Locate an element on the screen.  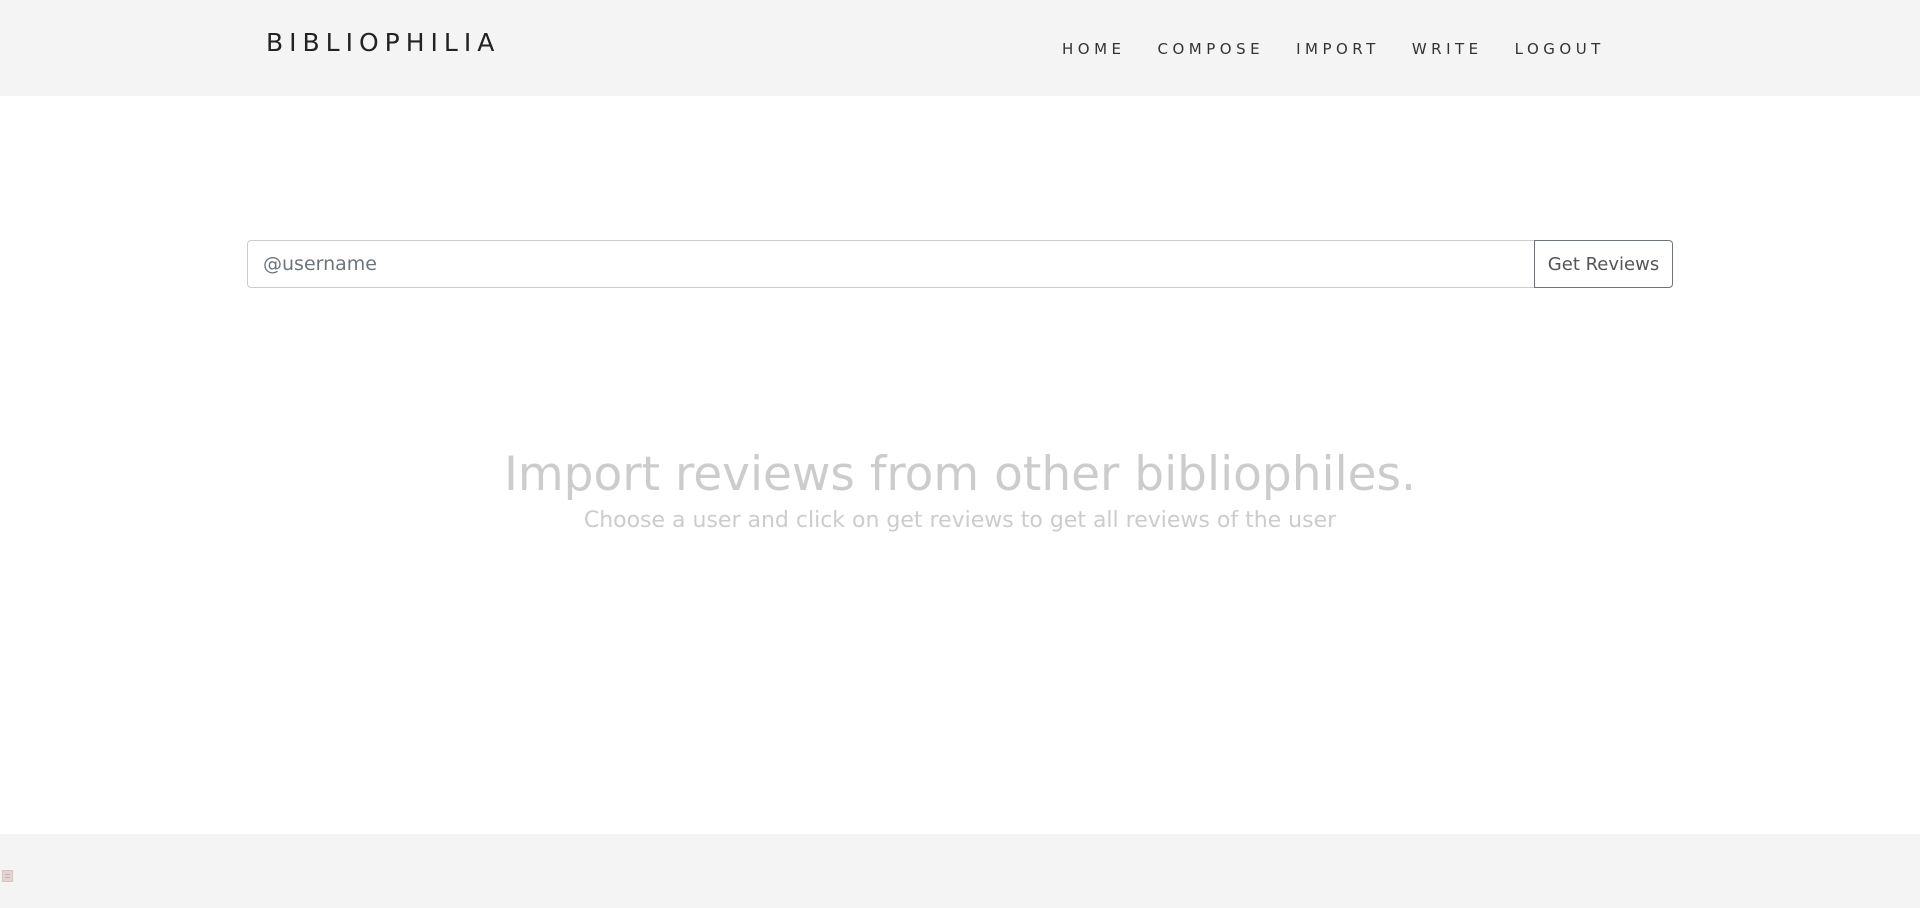
nav-link-logout: LOGOUT is located at coordinates (1560, 49).